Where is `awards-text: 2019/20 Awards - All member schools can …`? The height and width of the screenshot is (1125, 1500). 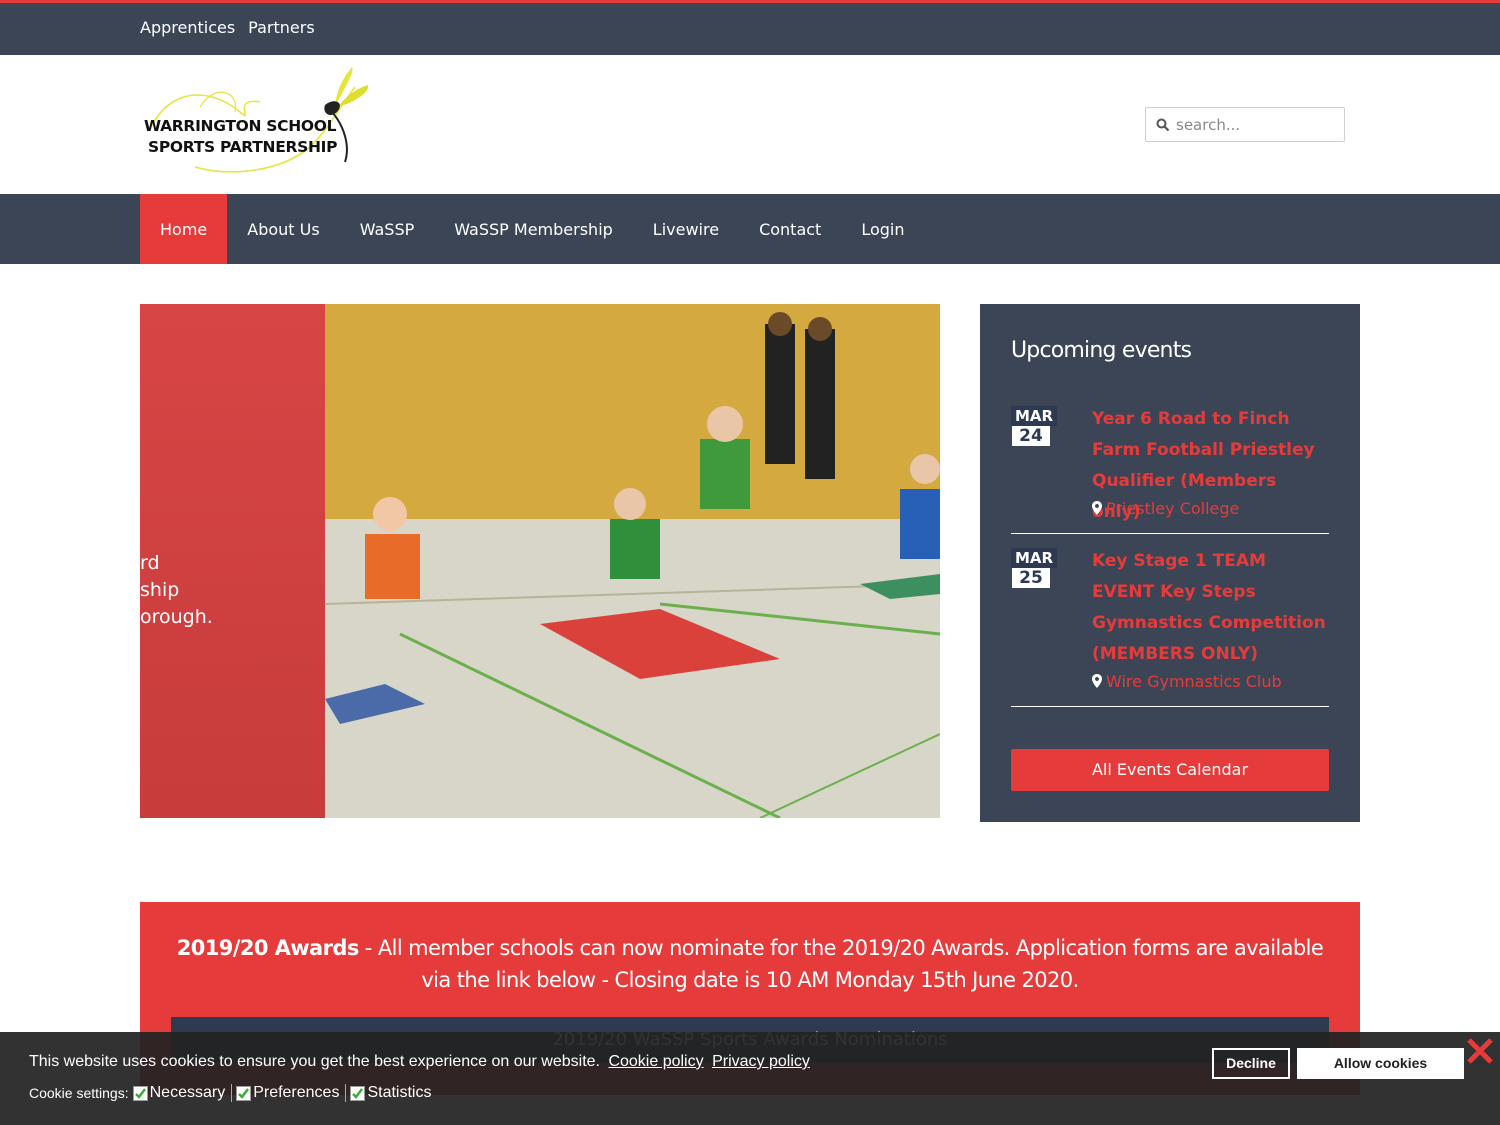
awards-text: 2019/20 Awards - All member schools can … is located at coordinates (750, 964).